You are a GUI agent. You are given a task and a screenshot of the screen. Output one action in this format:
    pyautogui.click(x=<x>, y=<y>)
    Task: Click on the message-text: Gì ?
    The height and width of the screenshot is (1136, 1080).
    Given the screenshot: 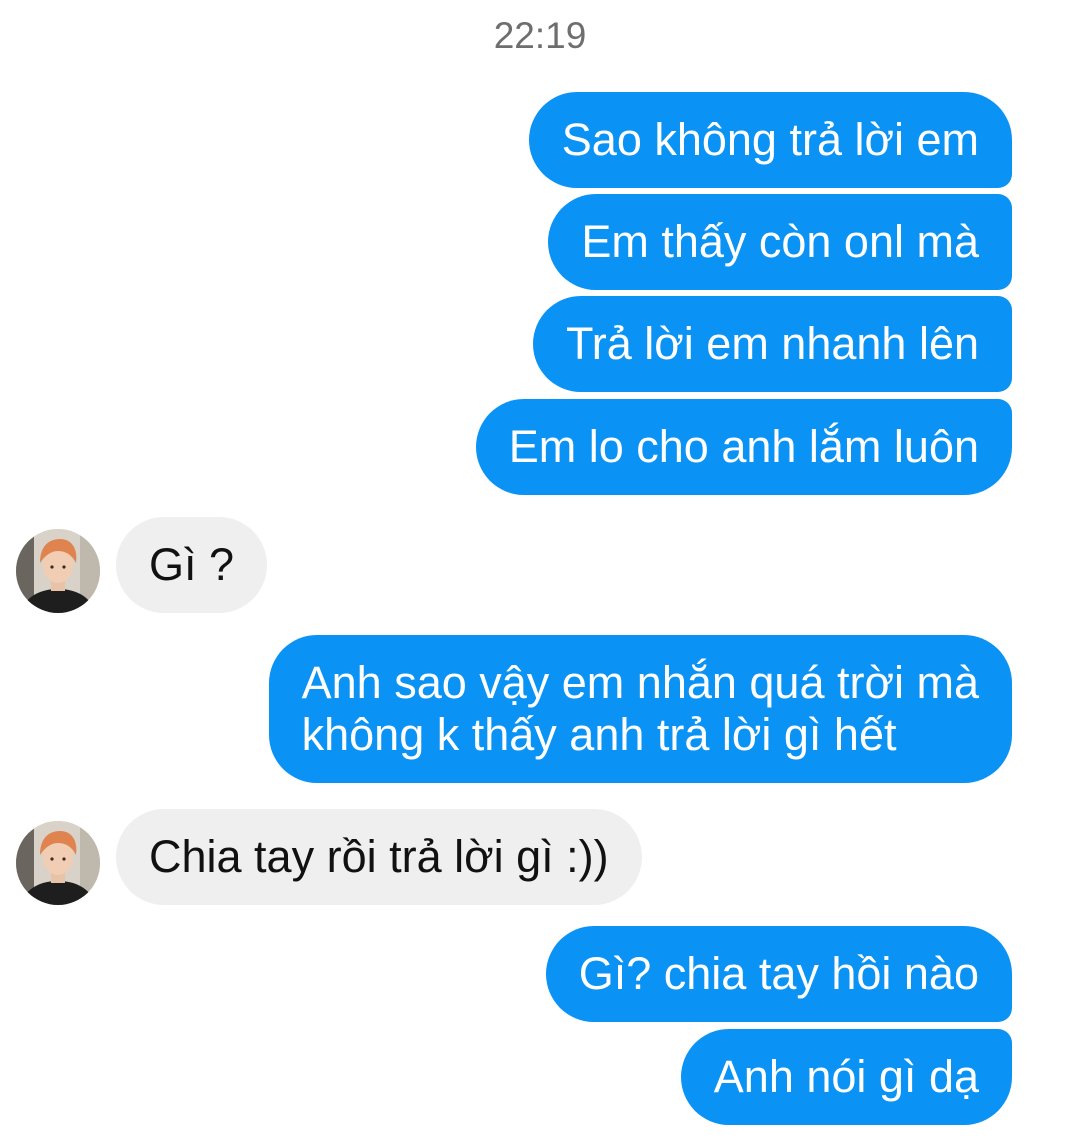 What is the action you would take?
    pyautogui.click(x=192, y=564)
    